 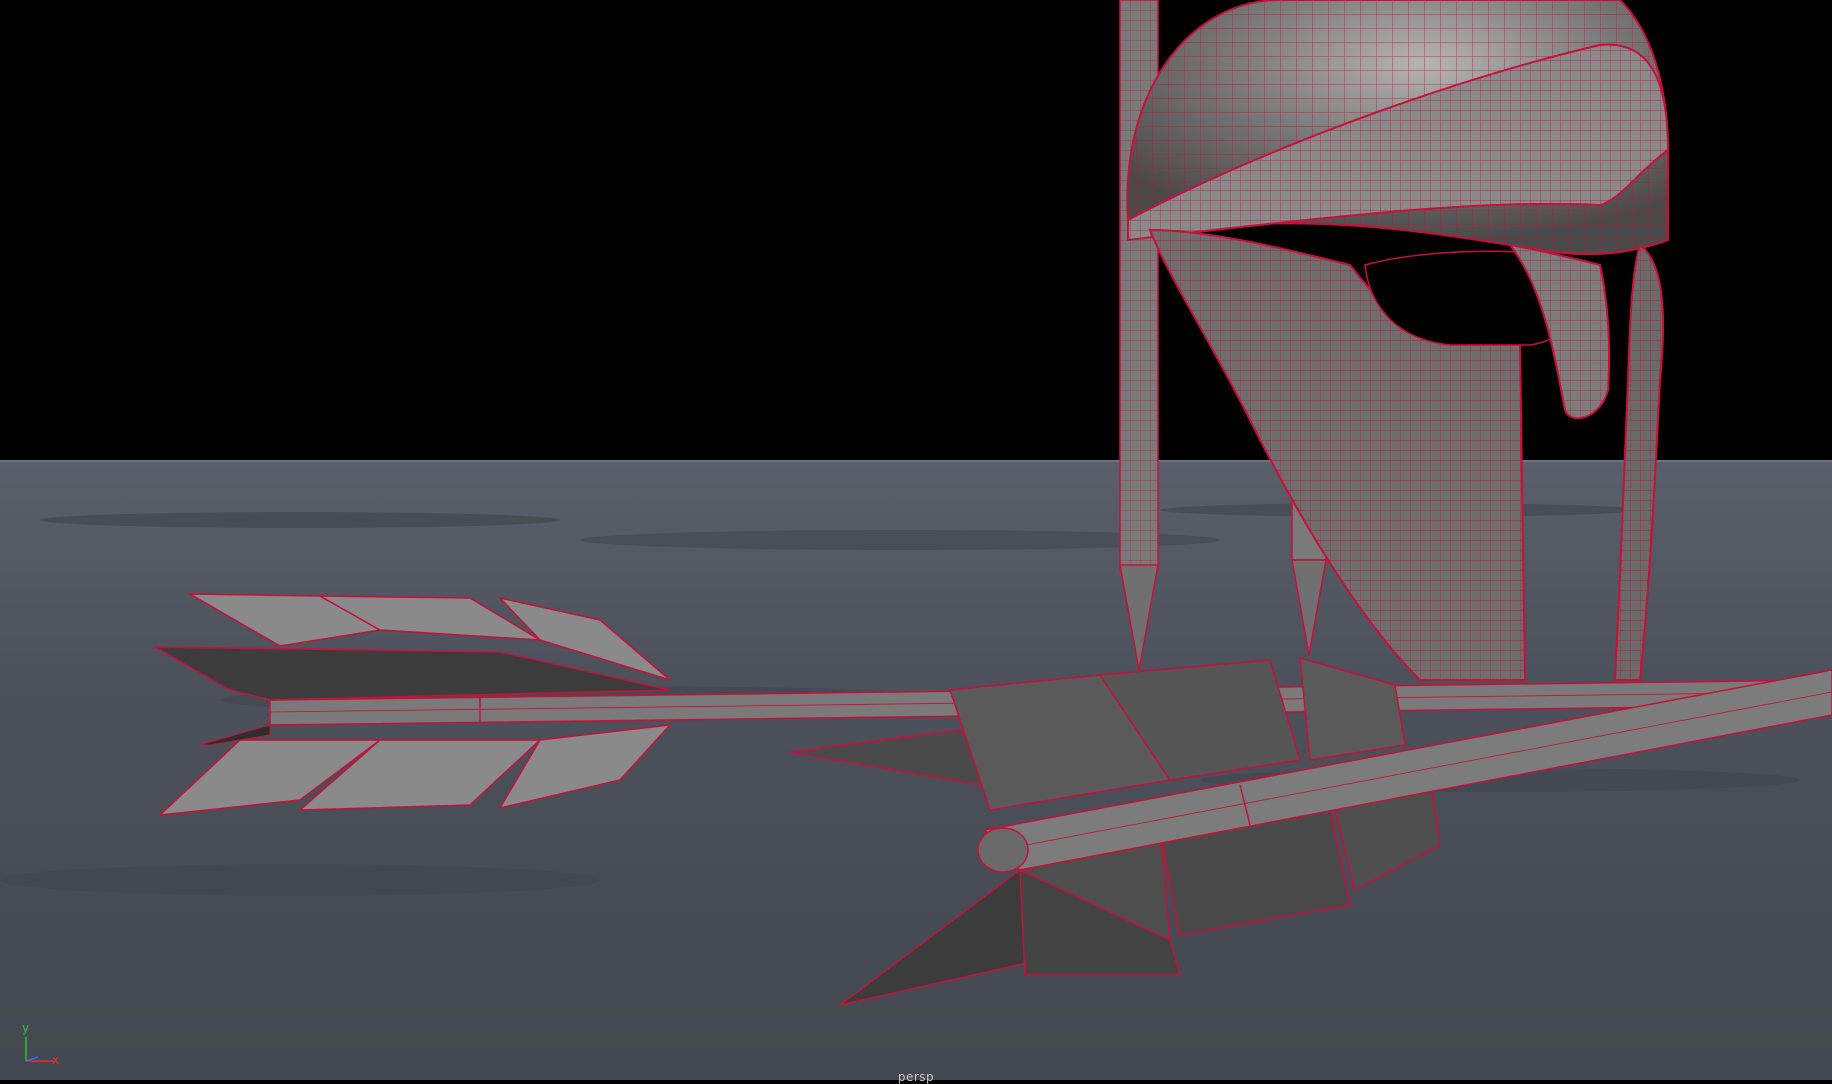 What do you see at coordinates (26, 1028) in the screenshot?
I see `axis-y-label: y` at bounding box center [26, 1028].